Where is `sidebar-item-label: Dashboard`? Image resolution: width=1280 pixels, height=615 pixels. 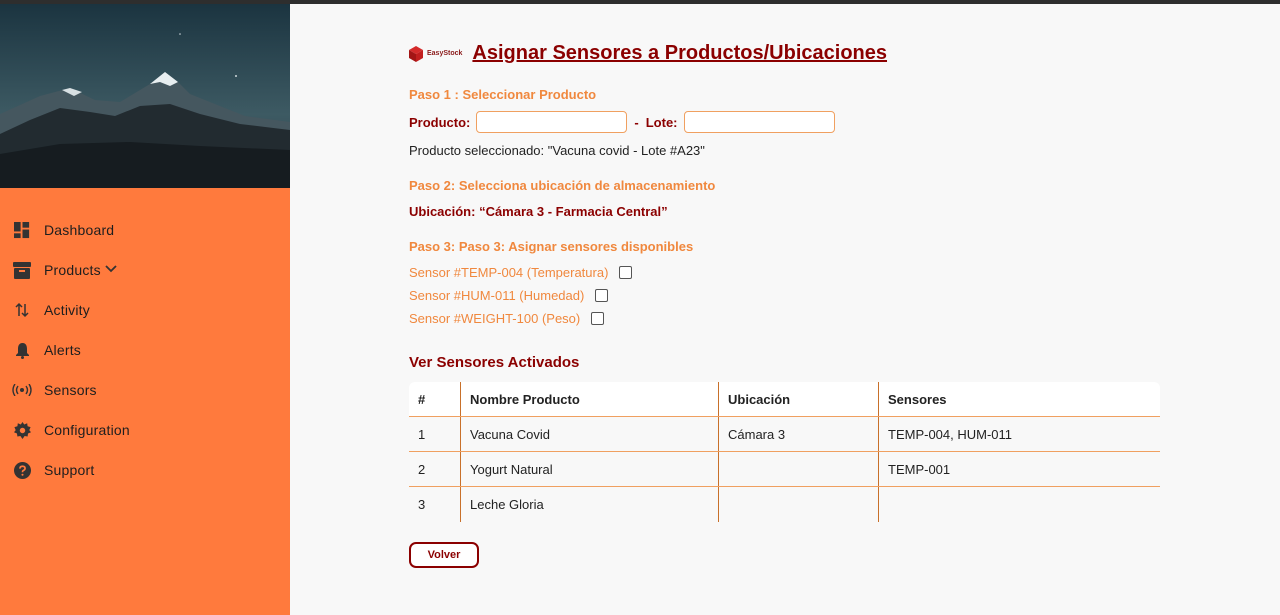 sidebar-item-label: Dashboard is located at coordinates (79, 230).